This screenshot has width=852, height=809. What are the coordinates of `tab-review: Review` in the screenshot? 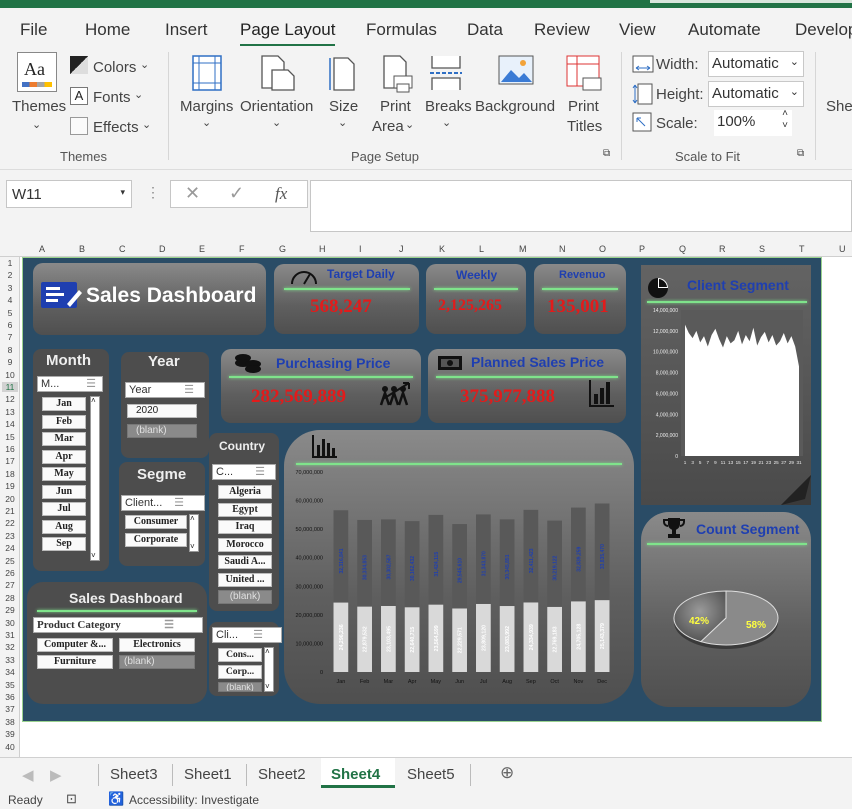 It's located at (562, 30).